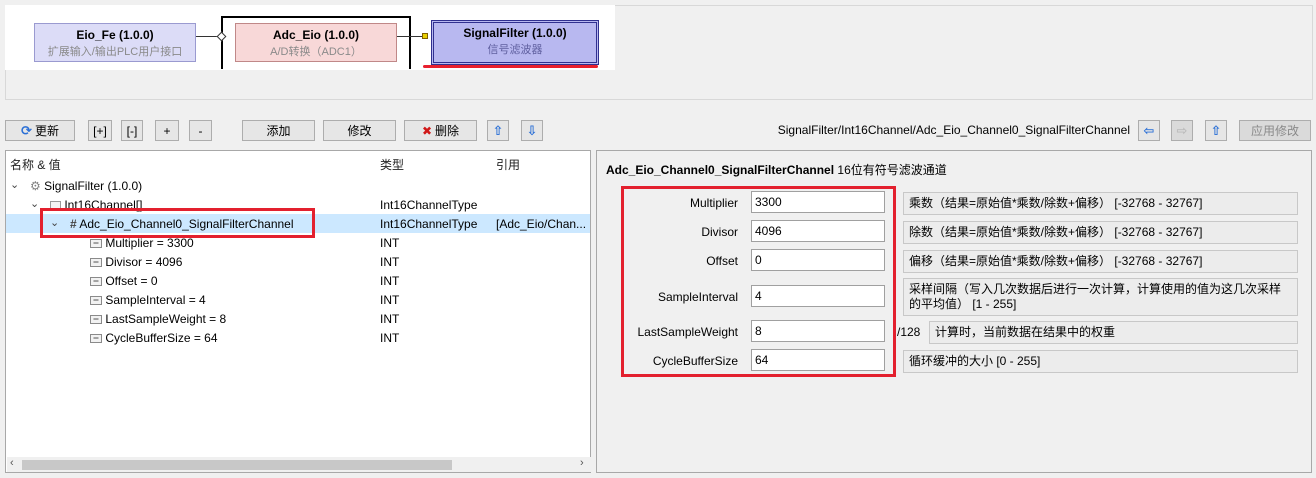  What do you see at coordinates (316, 35) in the screenshot?
I see `module-name: Adc_Eio (1.0.0)` at bounding box center [316, 35].